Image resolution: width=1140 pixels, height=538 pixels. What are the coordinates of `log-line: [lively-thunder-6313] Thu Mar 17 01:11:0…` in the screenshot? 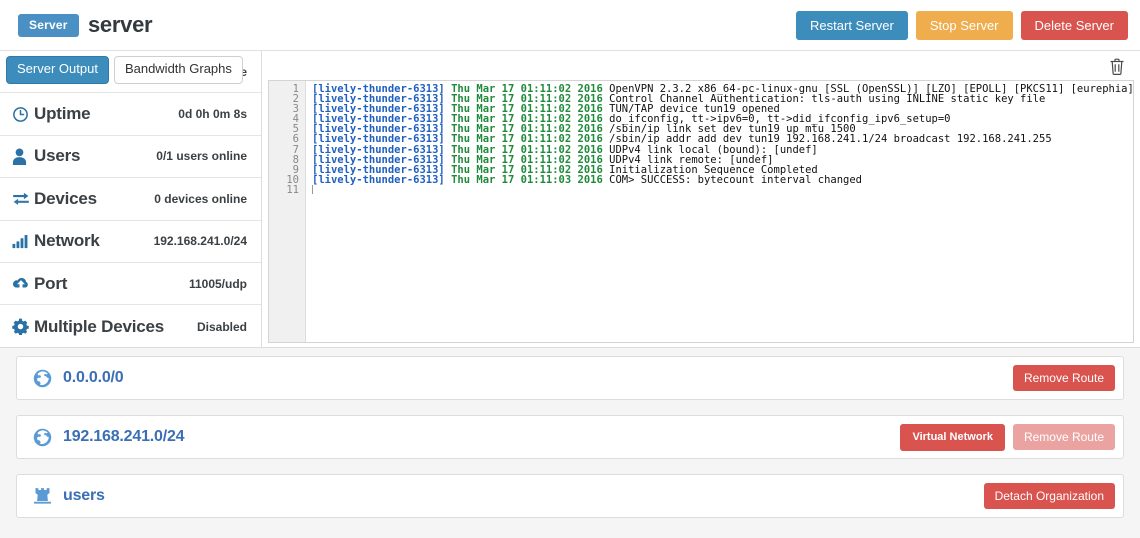 It's located at (722, 179).